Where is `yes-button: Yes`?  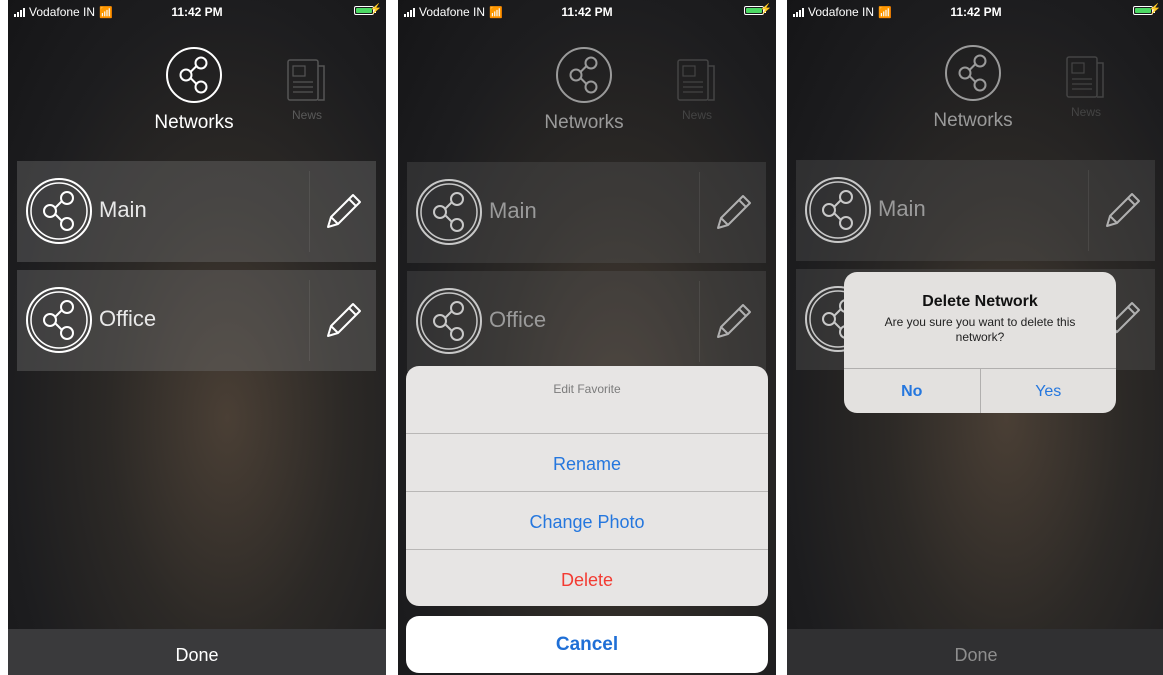 yes-button: Yes is located at coordinates (1049, 391).